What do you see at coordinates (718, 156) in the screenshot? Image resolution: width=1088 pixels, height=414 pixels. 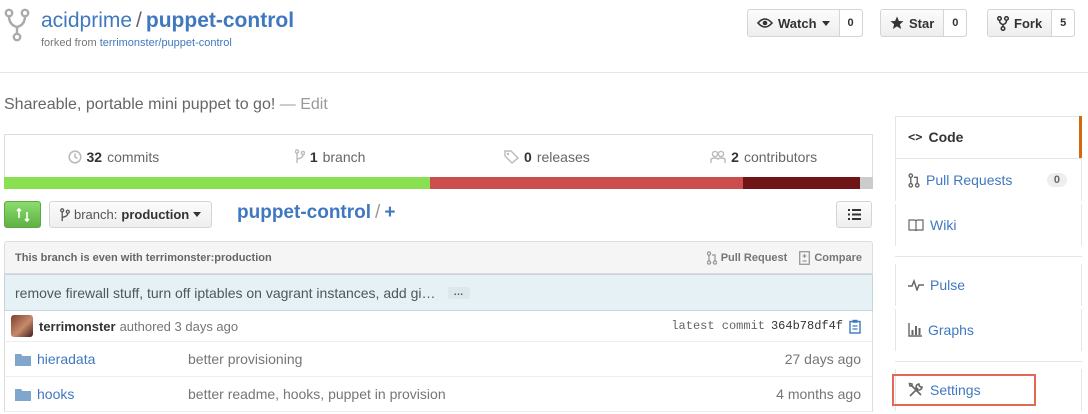 I see `organization-icon` at bounding box center [718, 156].